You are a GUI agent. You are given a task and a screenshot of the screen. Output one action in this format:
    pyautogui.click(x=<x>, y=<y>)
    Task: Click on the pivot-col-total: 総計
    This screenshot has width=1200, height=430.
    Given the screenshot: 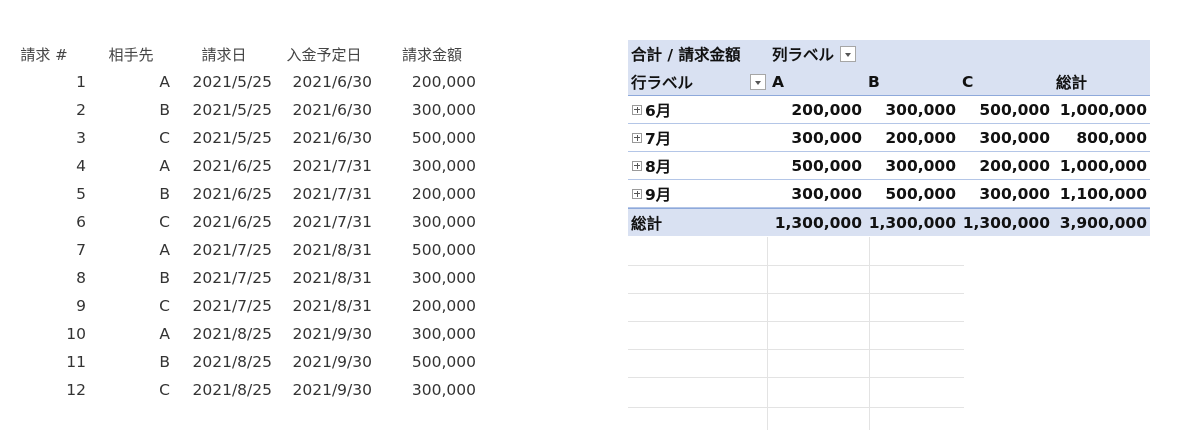 What is the action you would take?
    pyautogui.click(x=1101, y=82)
    